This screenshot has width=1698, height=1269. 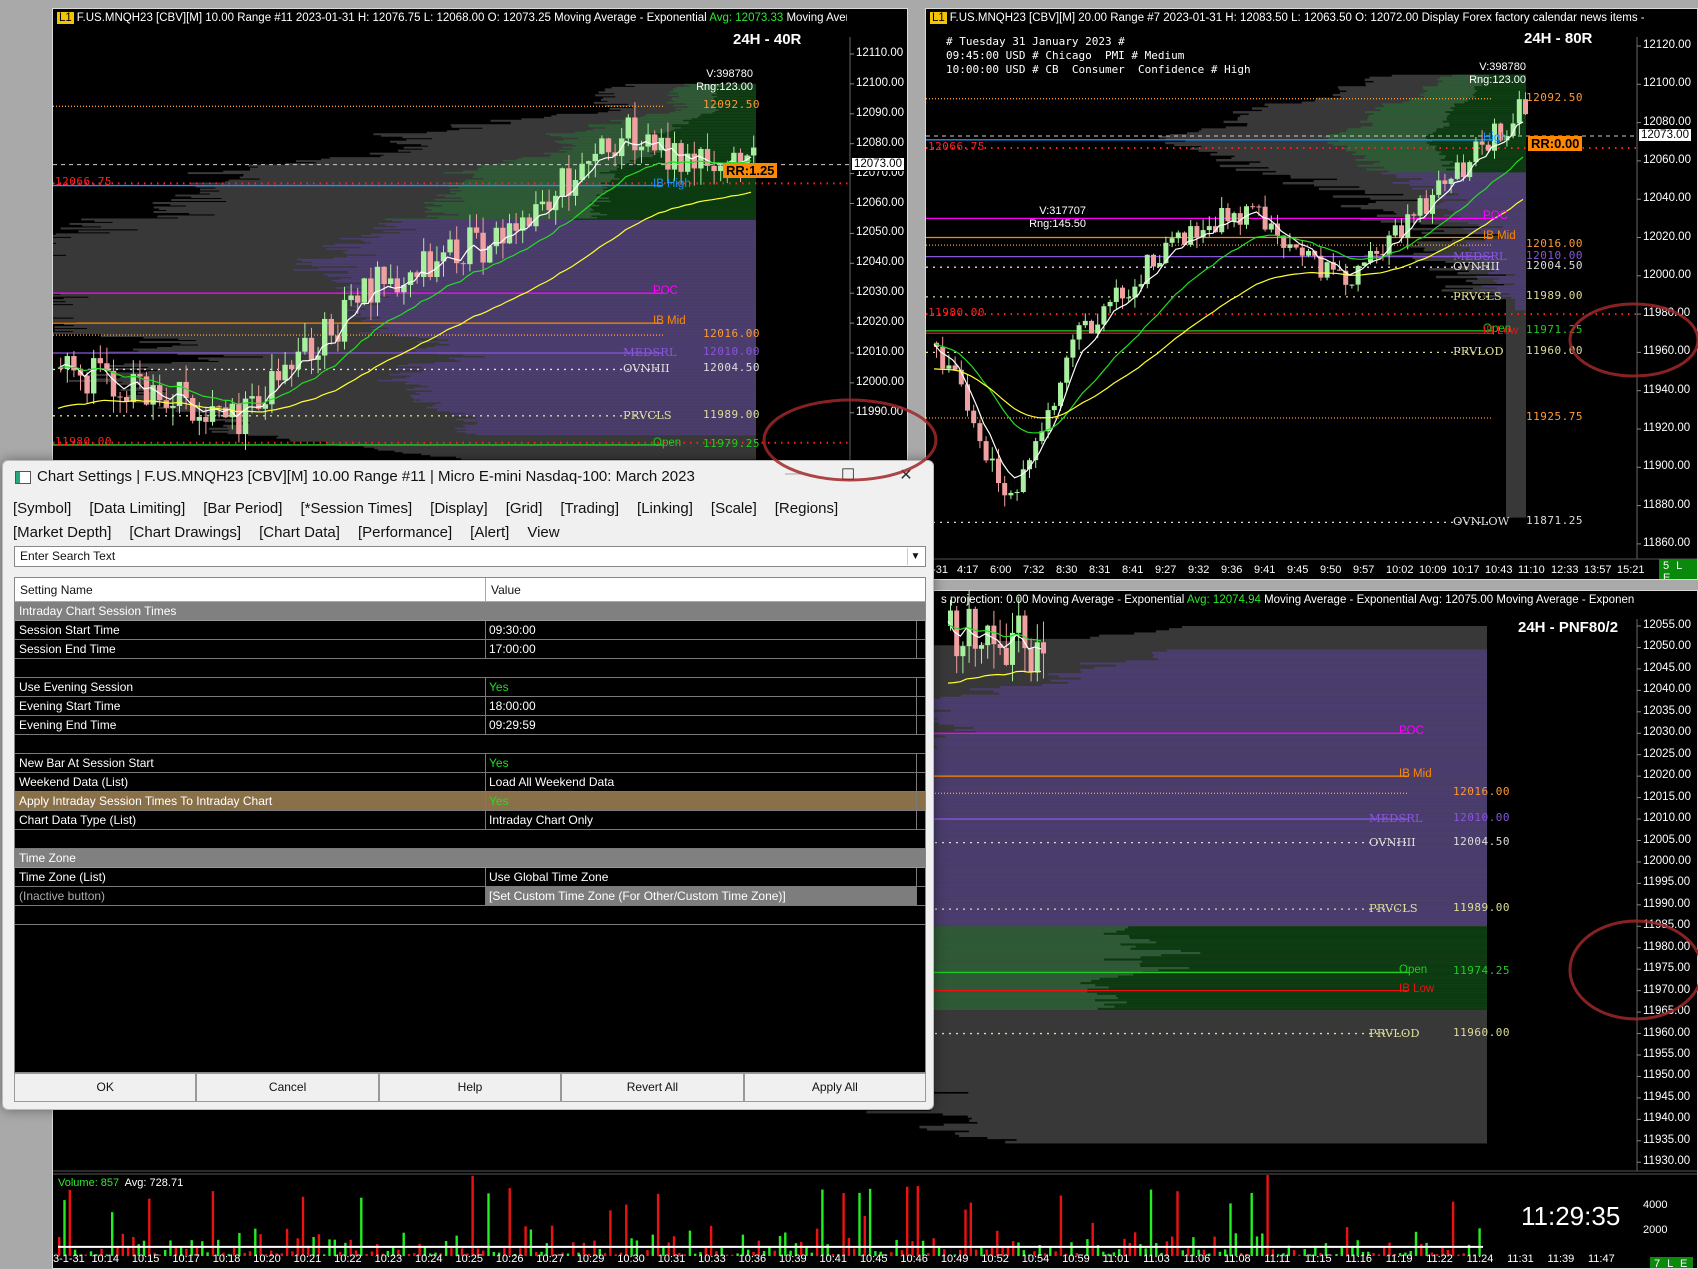 I want to click on tab-chartdrawings: [Chart Drawings], so click(x=185, y=532).